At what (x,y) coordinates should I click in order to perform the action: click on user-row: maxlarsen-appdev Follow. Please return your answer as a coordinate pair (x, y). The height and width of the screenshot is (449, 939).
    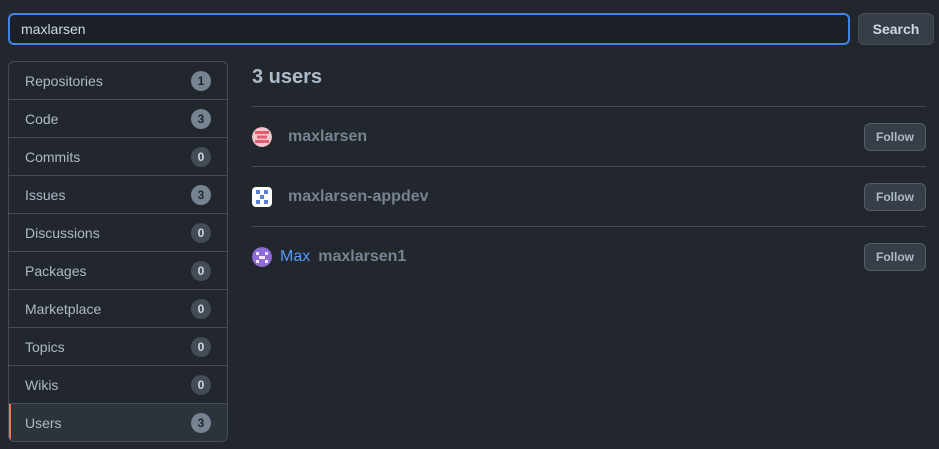
    Looking at the image, I should click on (589, 197).